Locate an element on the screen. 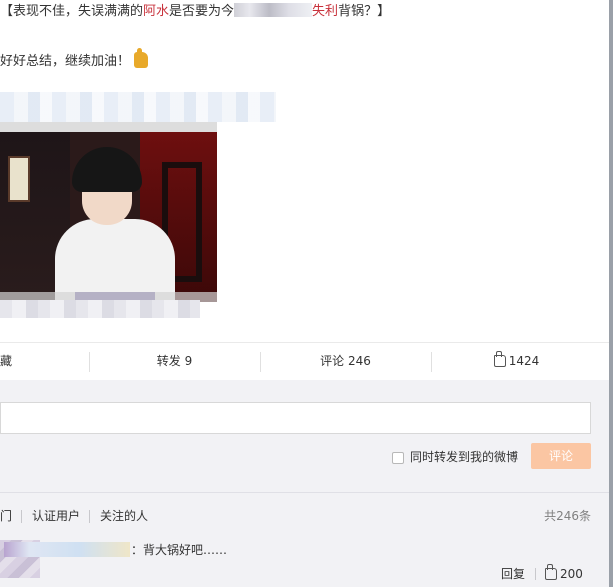 The width and height of the screenshot is (613, 587). comment-filters: 门 认证用户 关注的人 共246条 is located at coordinates (306, 516).